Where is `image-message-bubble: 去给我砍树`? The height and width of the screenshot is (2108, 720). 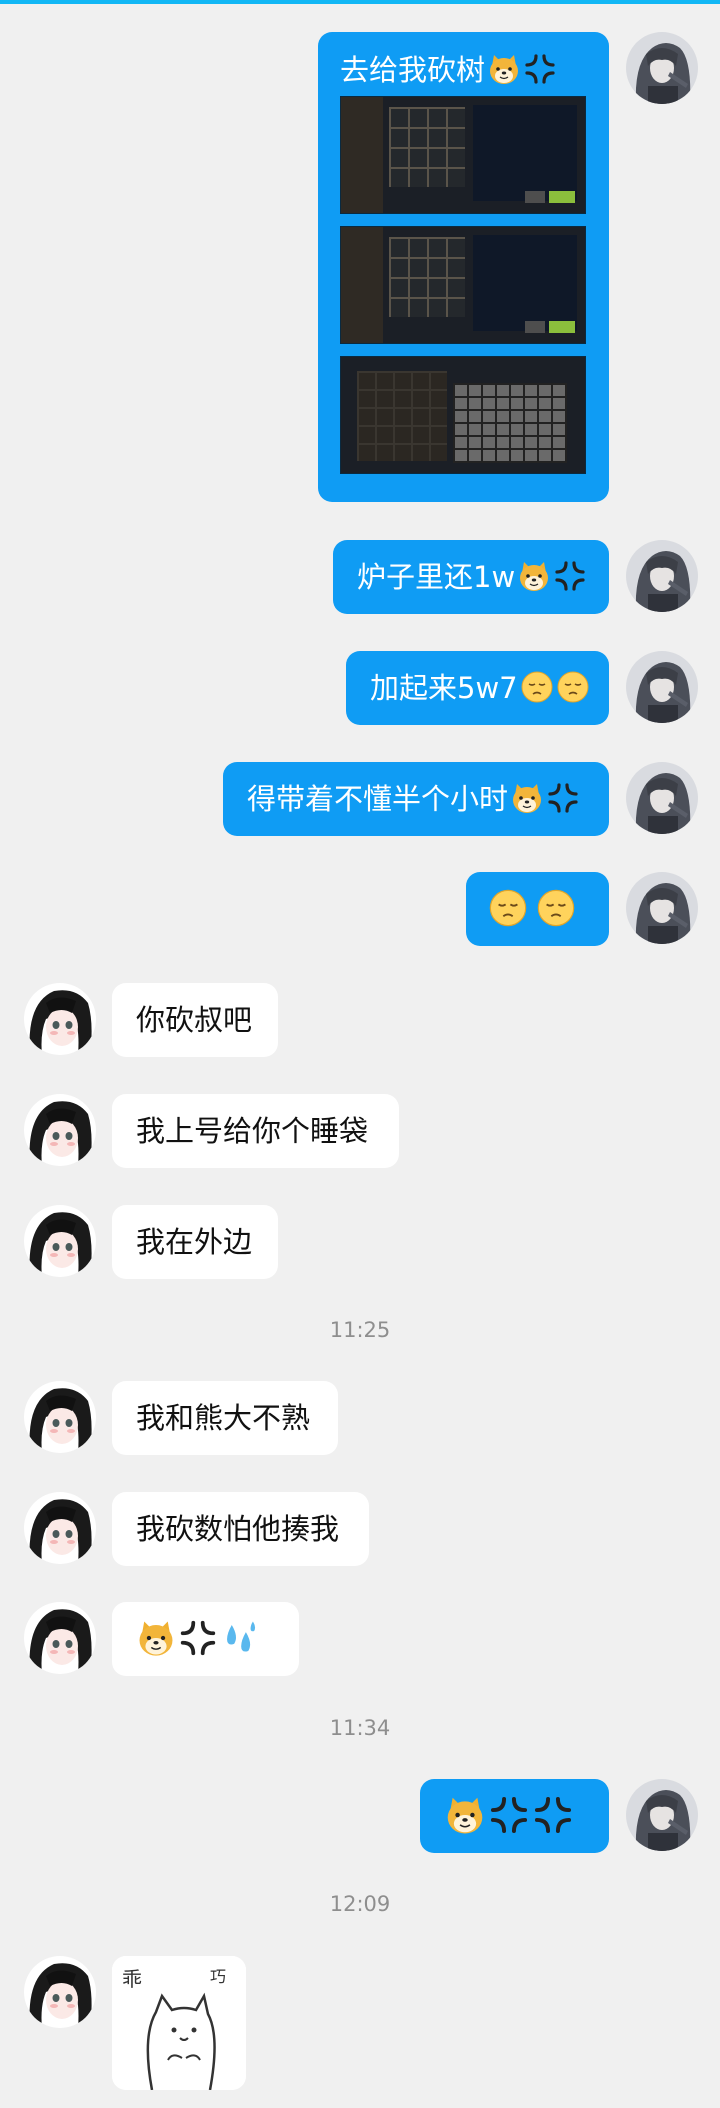 image-message-bubble: 去给我砍树 is located at coordinates (463, 267).